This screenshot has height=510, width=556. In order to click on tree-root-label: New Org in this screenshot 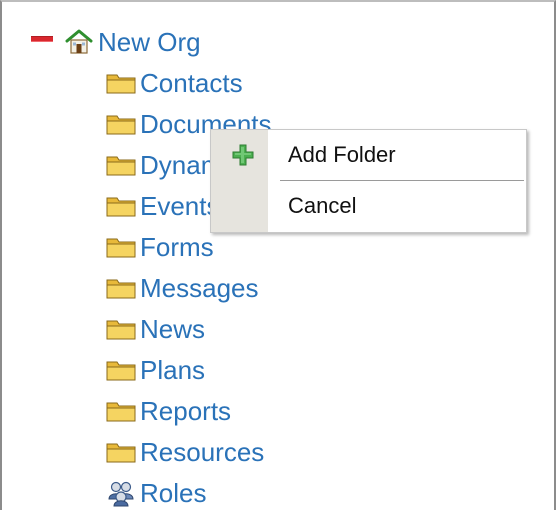, I will do `click(149, 42)`.